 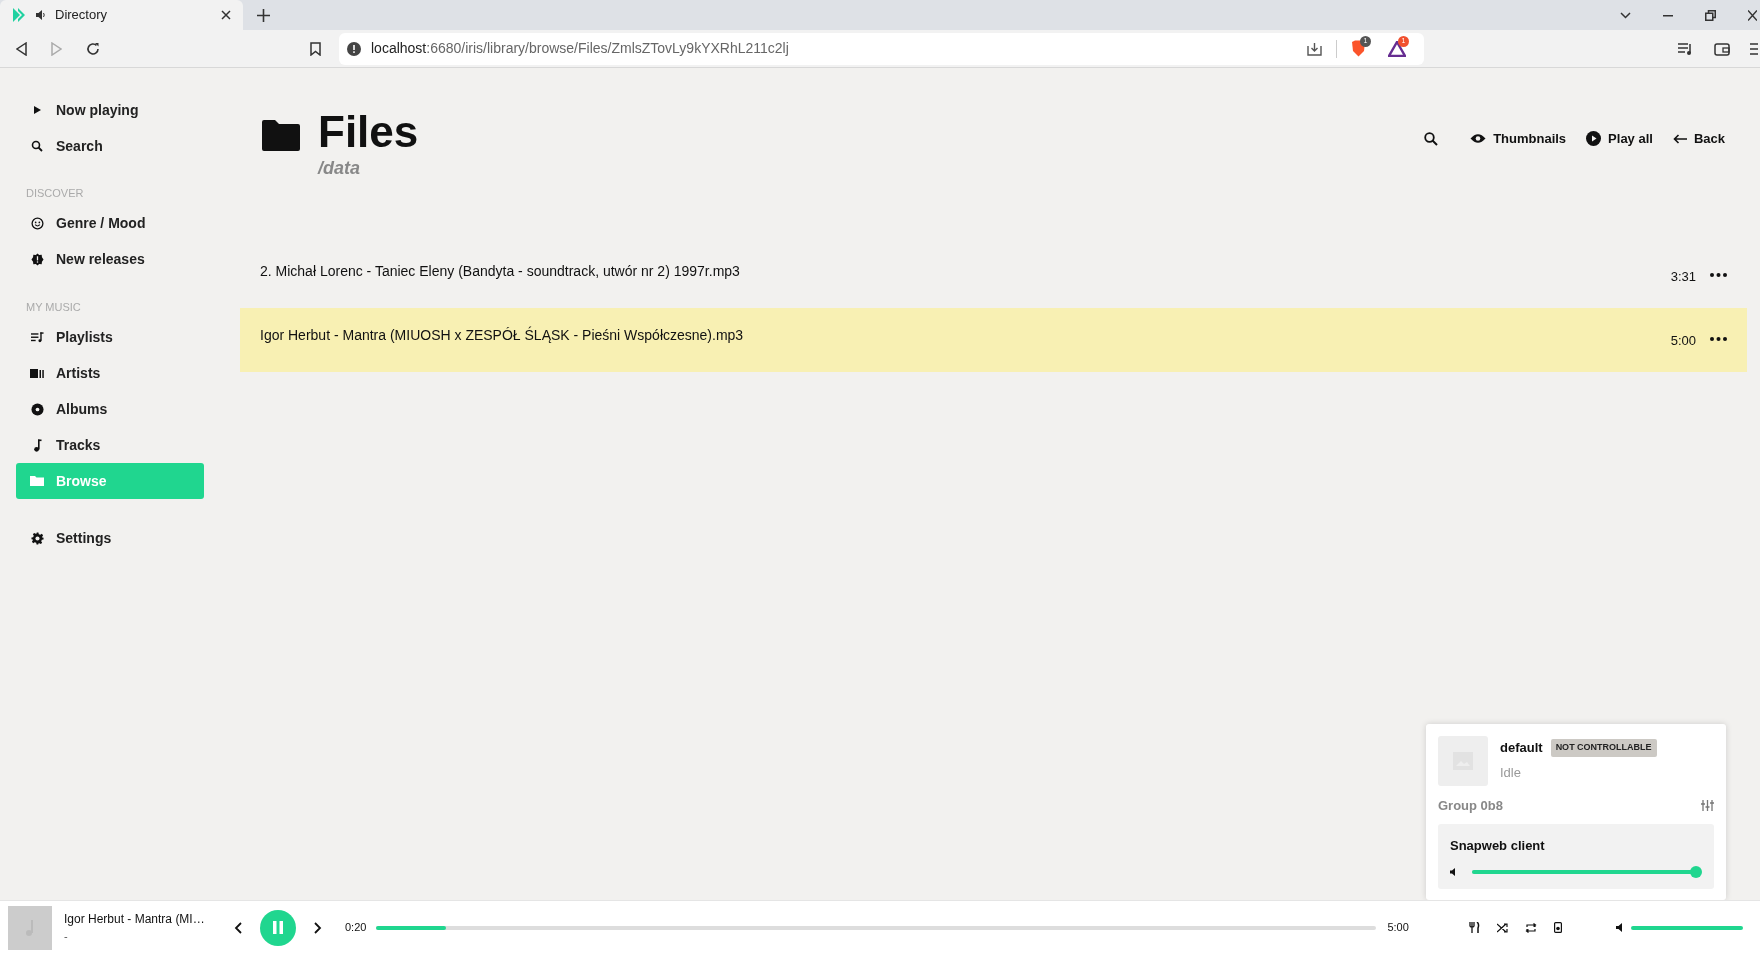 I want to click on sidebar-heading: DISCOVER, so click(x=55, y=193).